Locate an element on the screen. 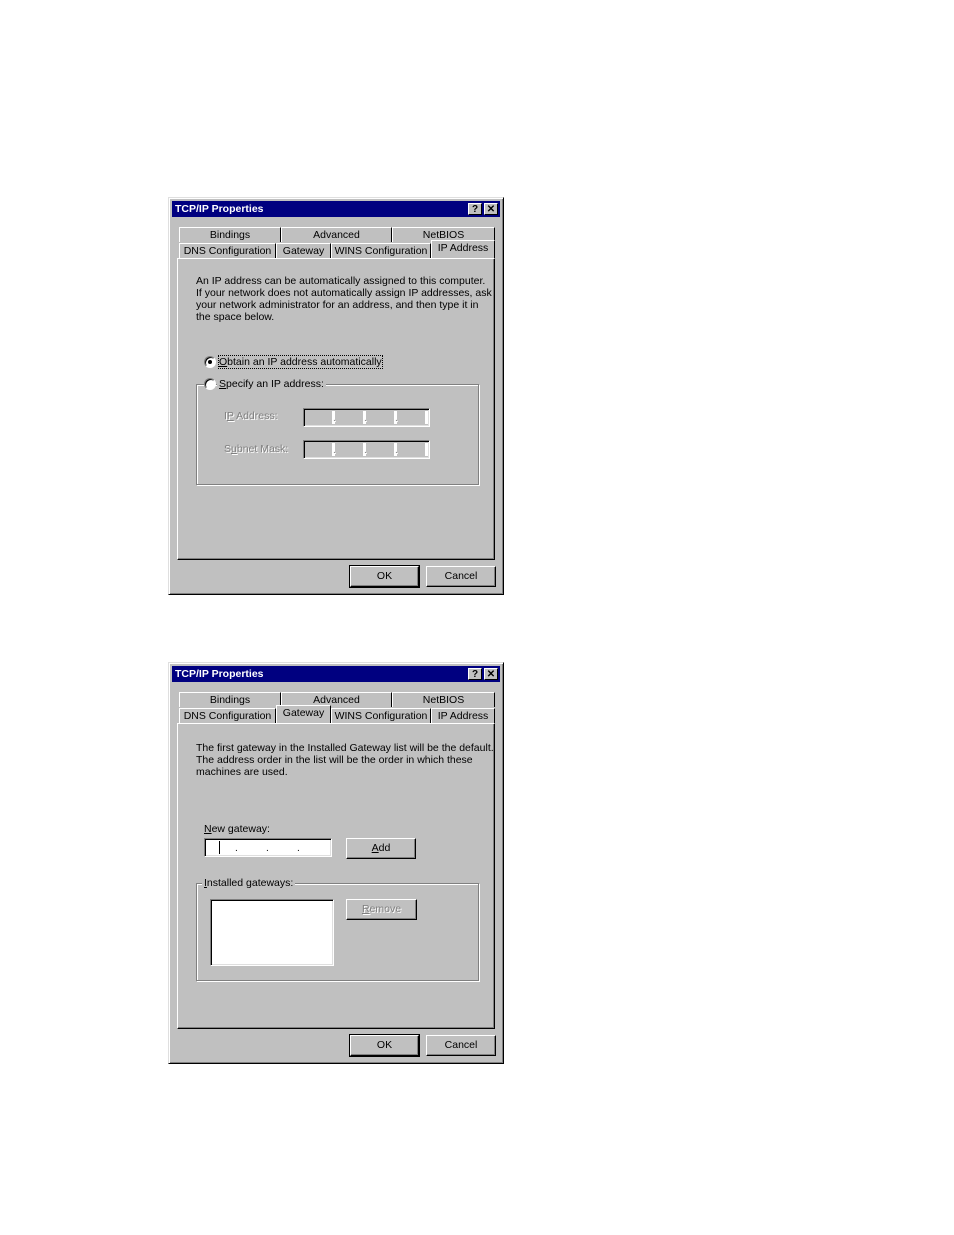 This screenshot has width=954, height=1235. label-text: nstalled gateways: is located at coordinates (250, 883).